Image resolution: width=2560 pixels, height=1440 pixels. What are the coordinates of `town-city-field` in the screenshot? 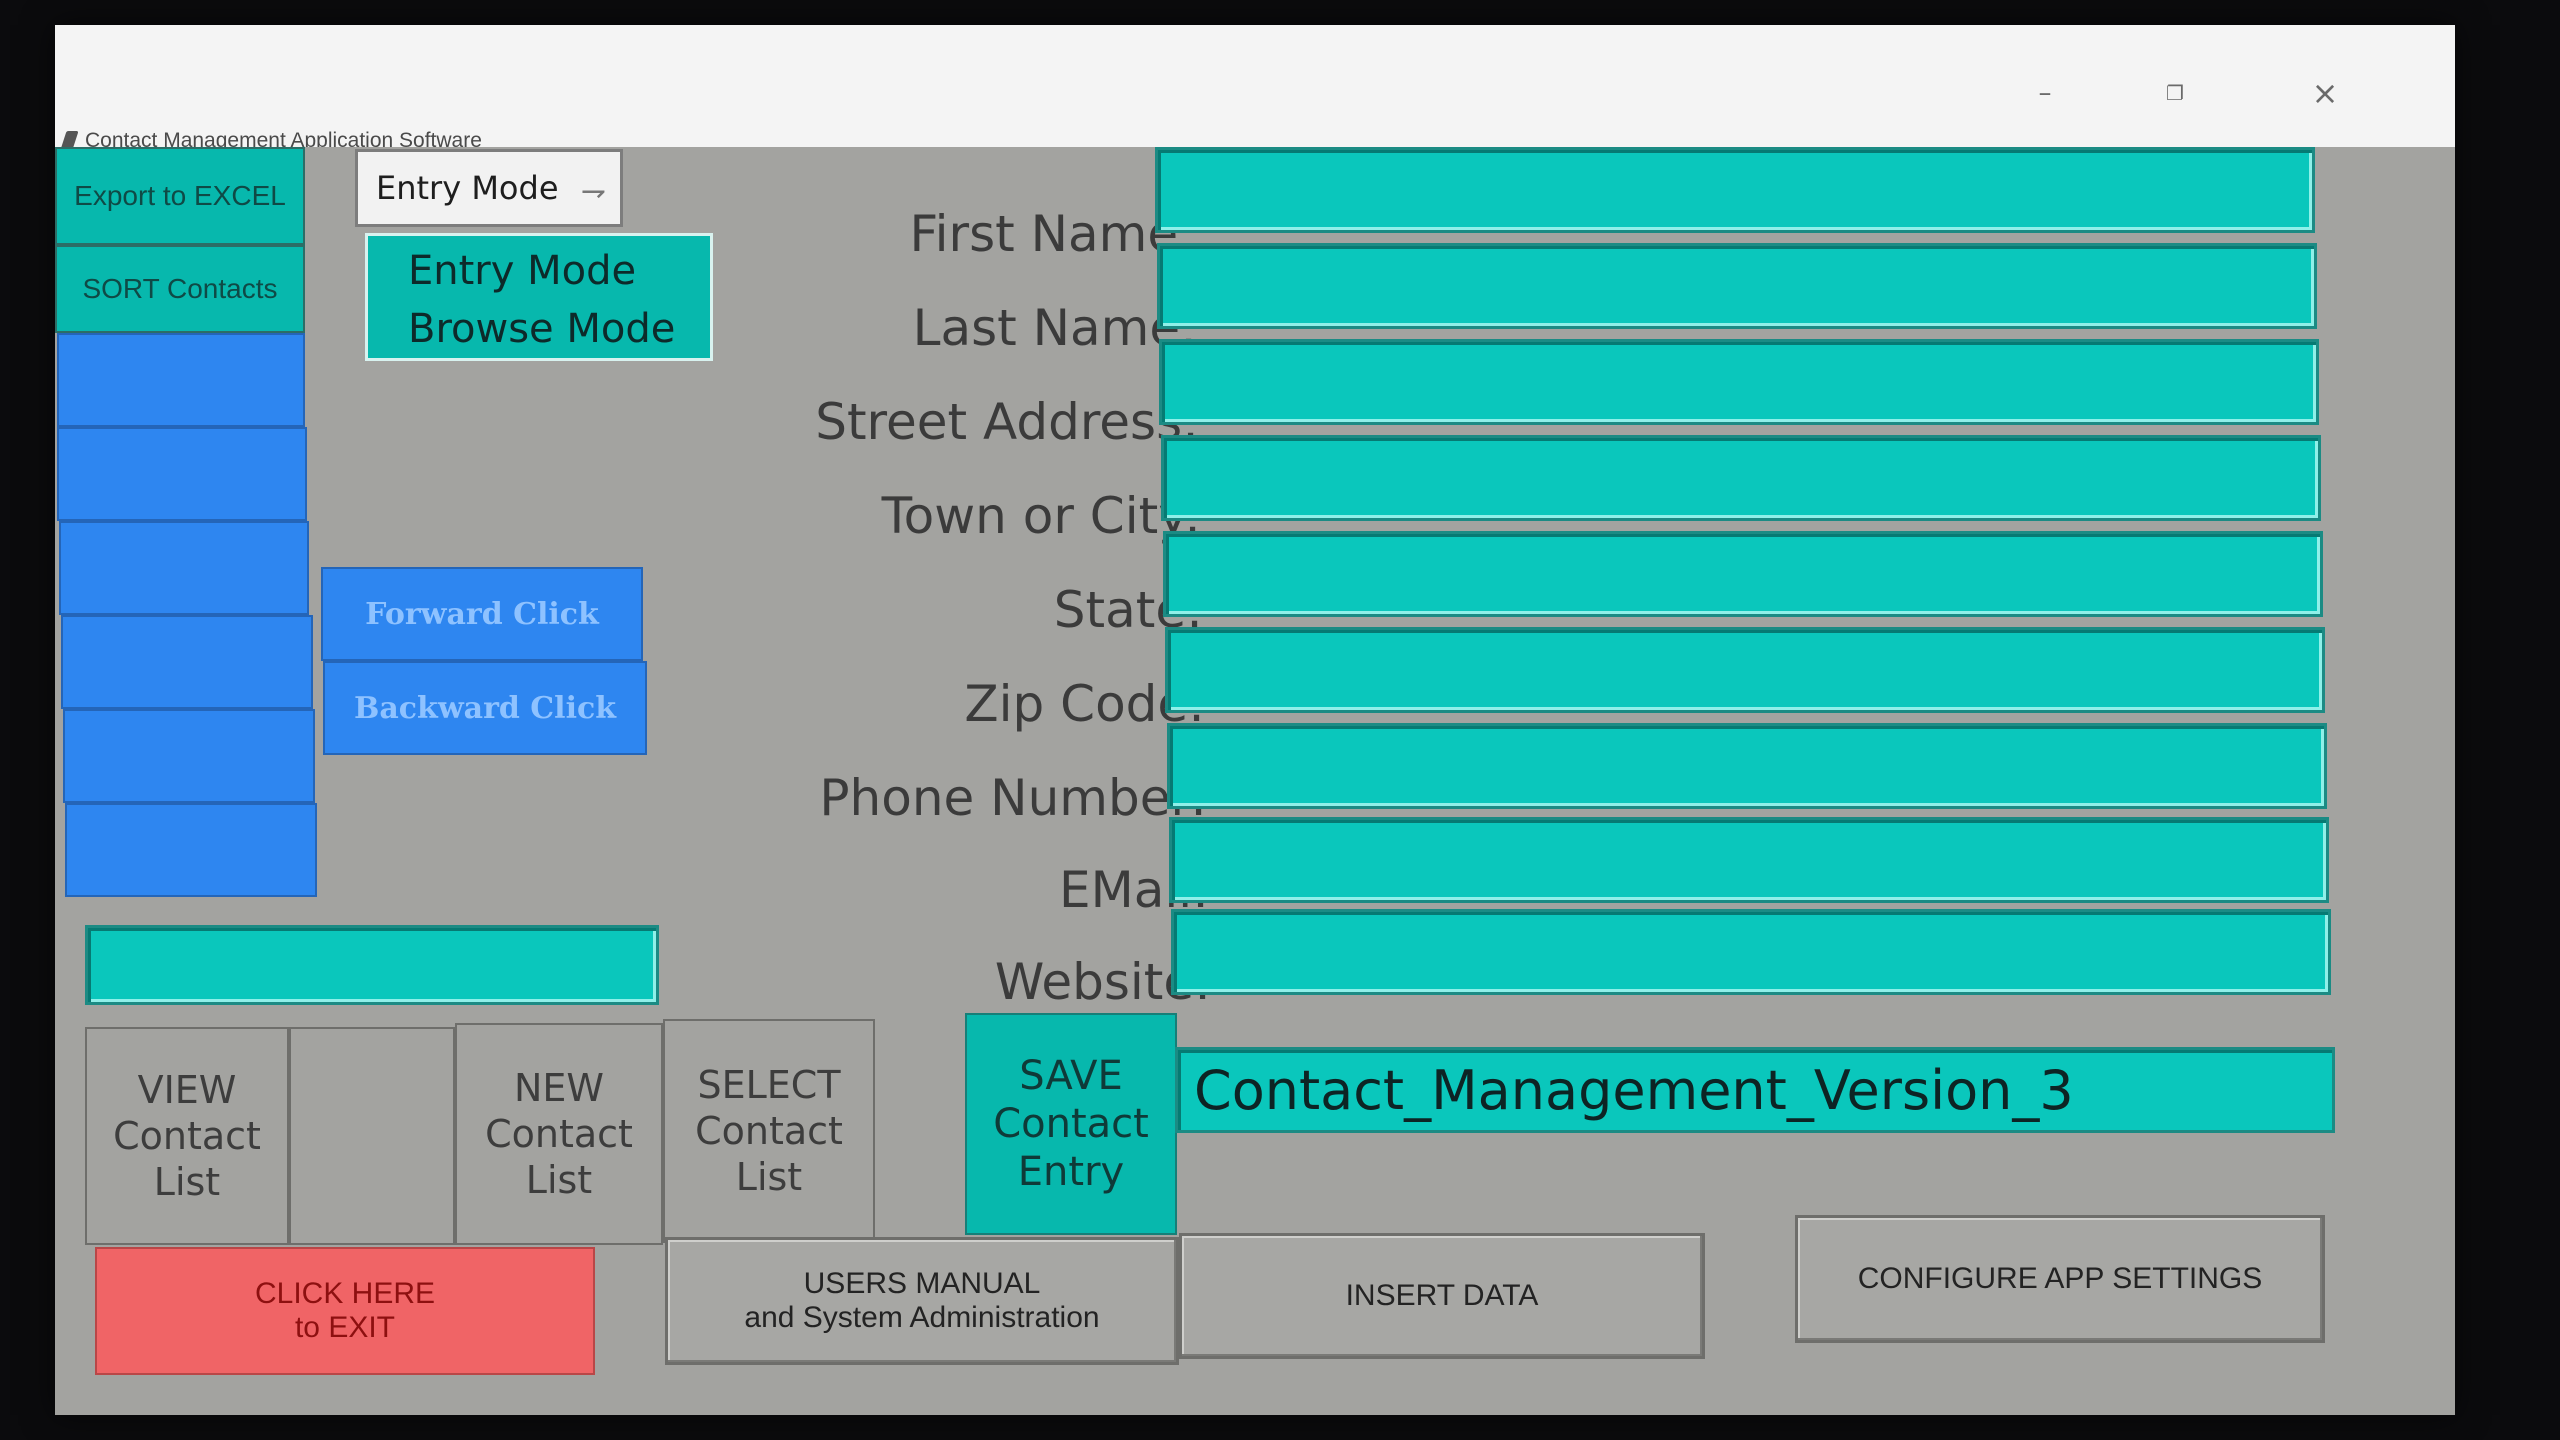 It's located at (1741, 478).